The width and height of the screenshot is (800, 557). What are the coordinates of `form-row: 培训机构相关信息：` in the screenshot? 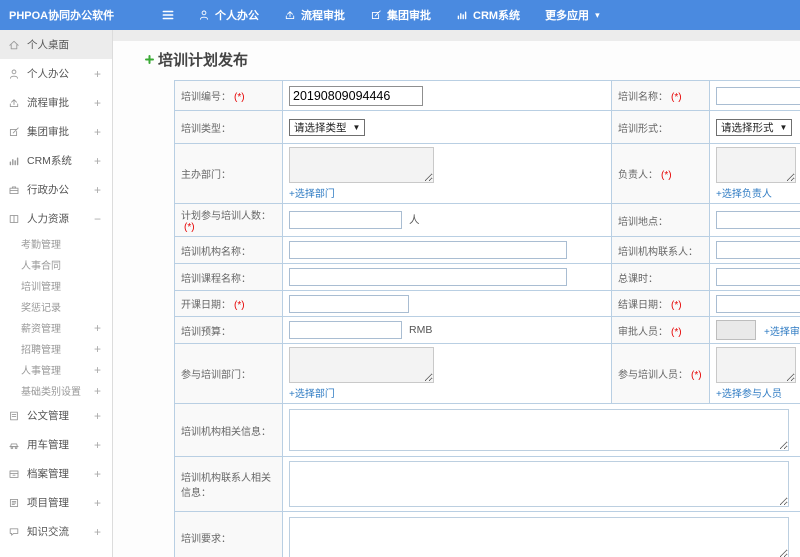 It's located at (487, 430).